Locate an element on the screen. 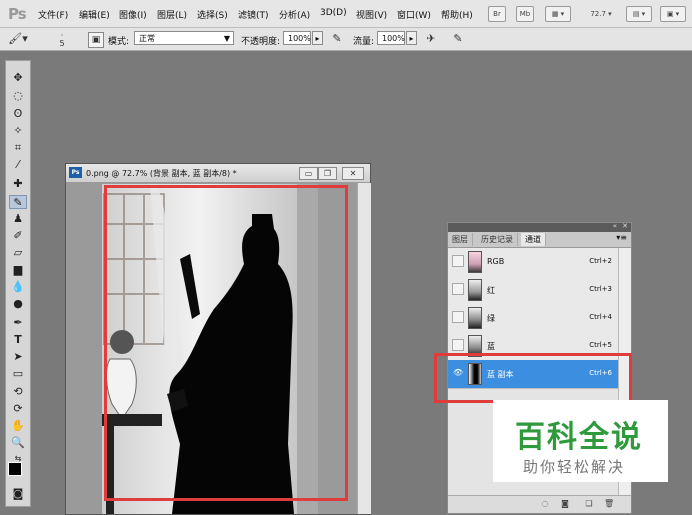 This screenshot has width=692, height=515. lasso-tool-icon: ʘ is located at coordinates (18, 114).